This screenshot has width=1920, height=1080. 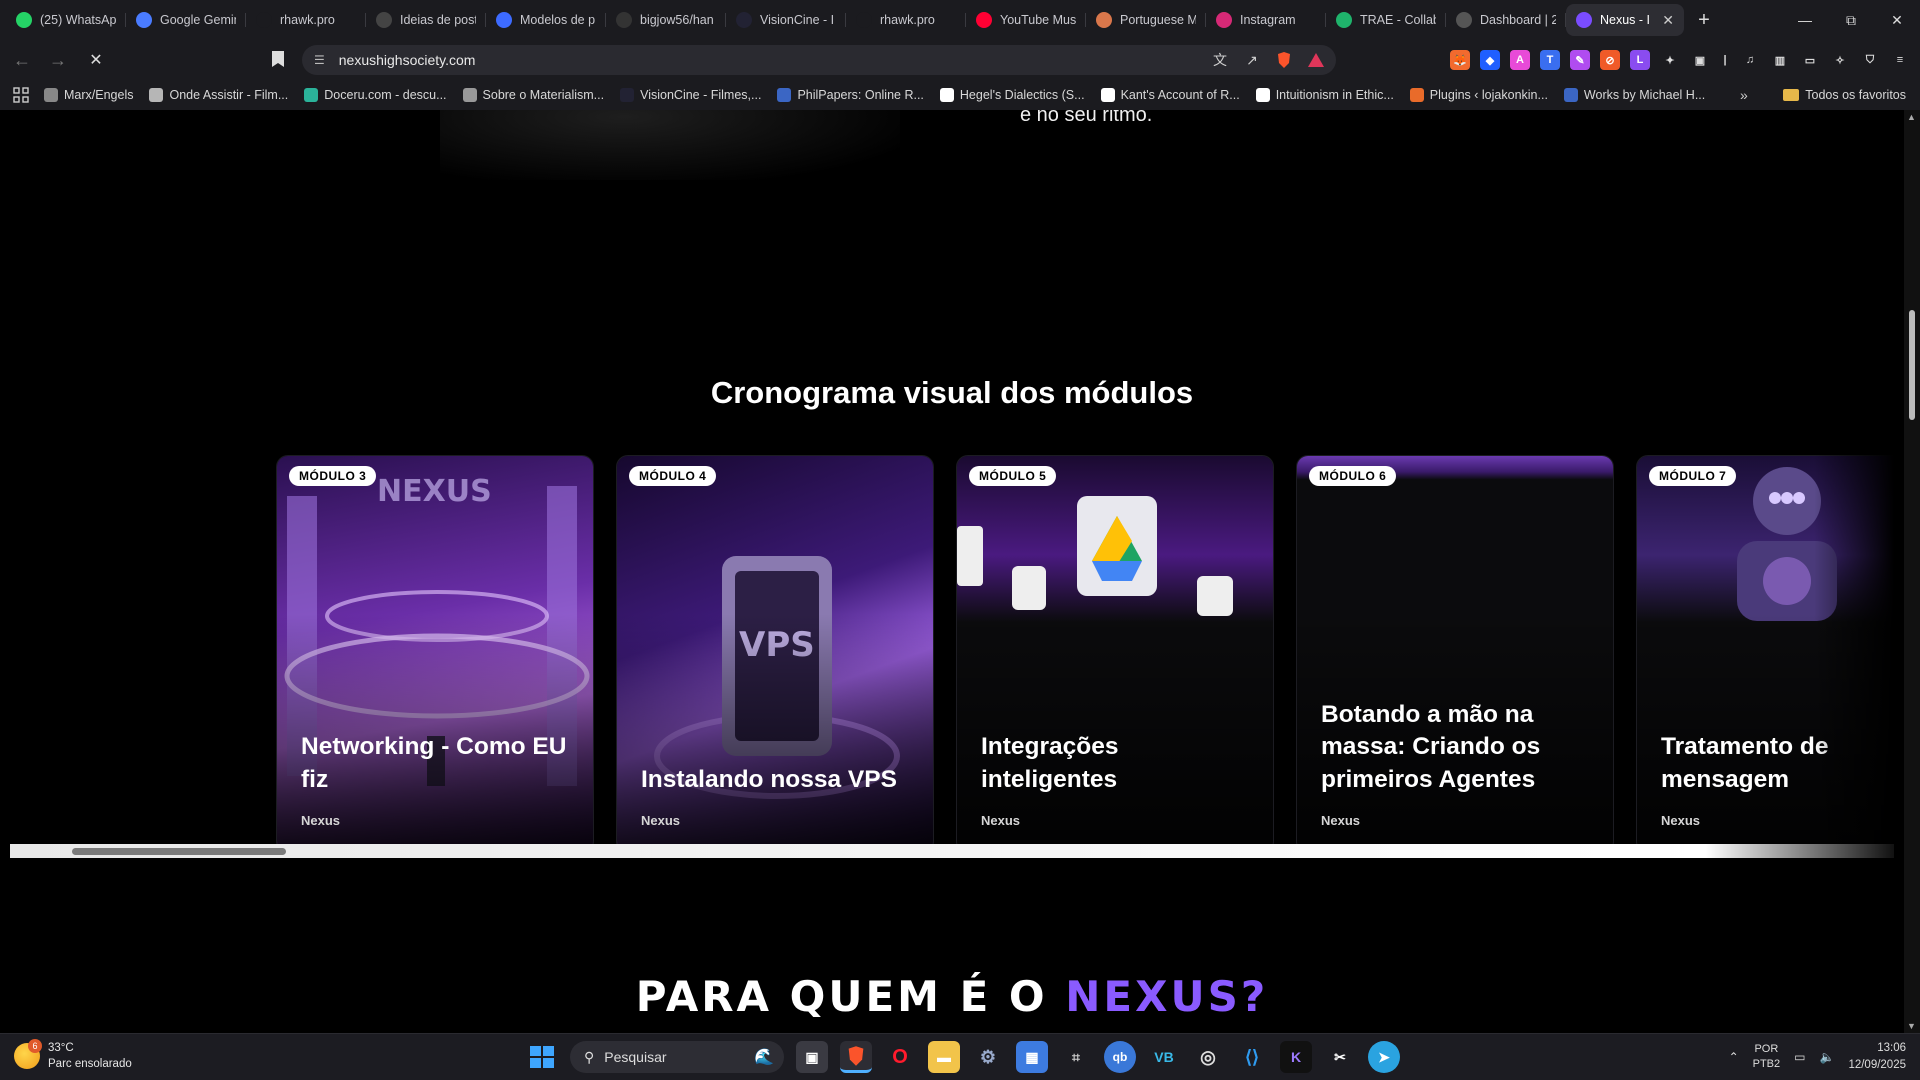 What do you see at coordinates (1384, 1057) in the screenshot?
I see `telegram-icon: ➤` at bounding box center [1384, 1057].